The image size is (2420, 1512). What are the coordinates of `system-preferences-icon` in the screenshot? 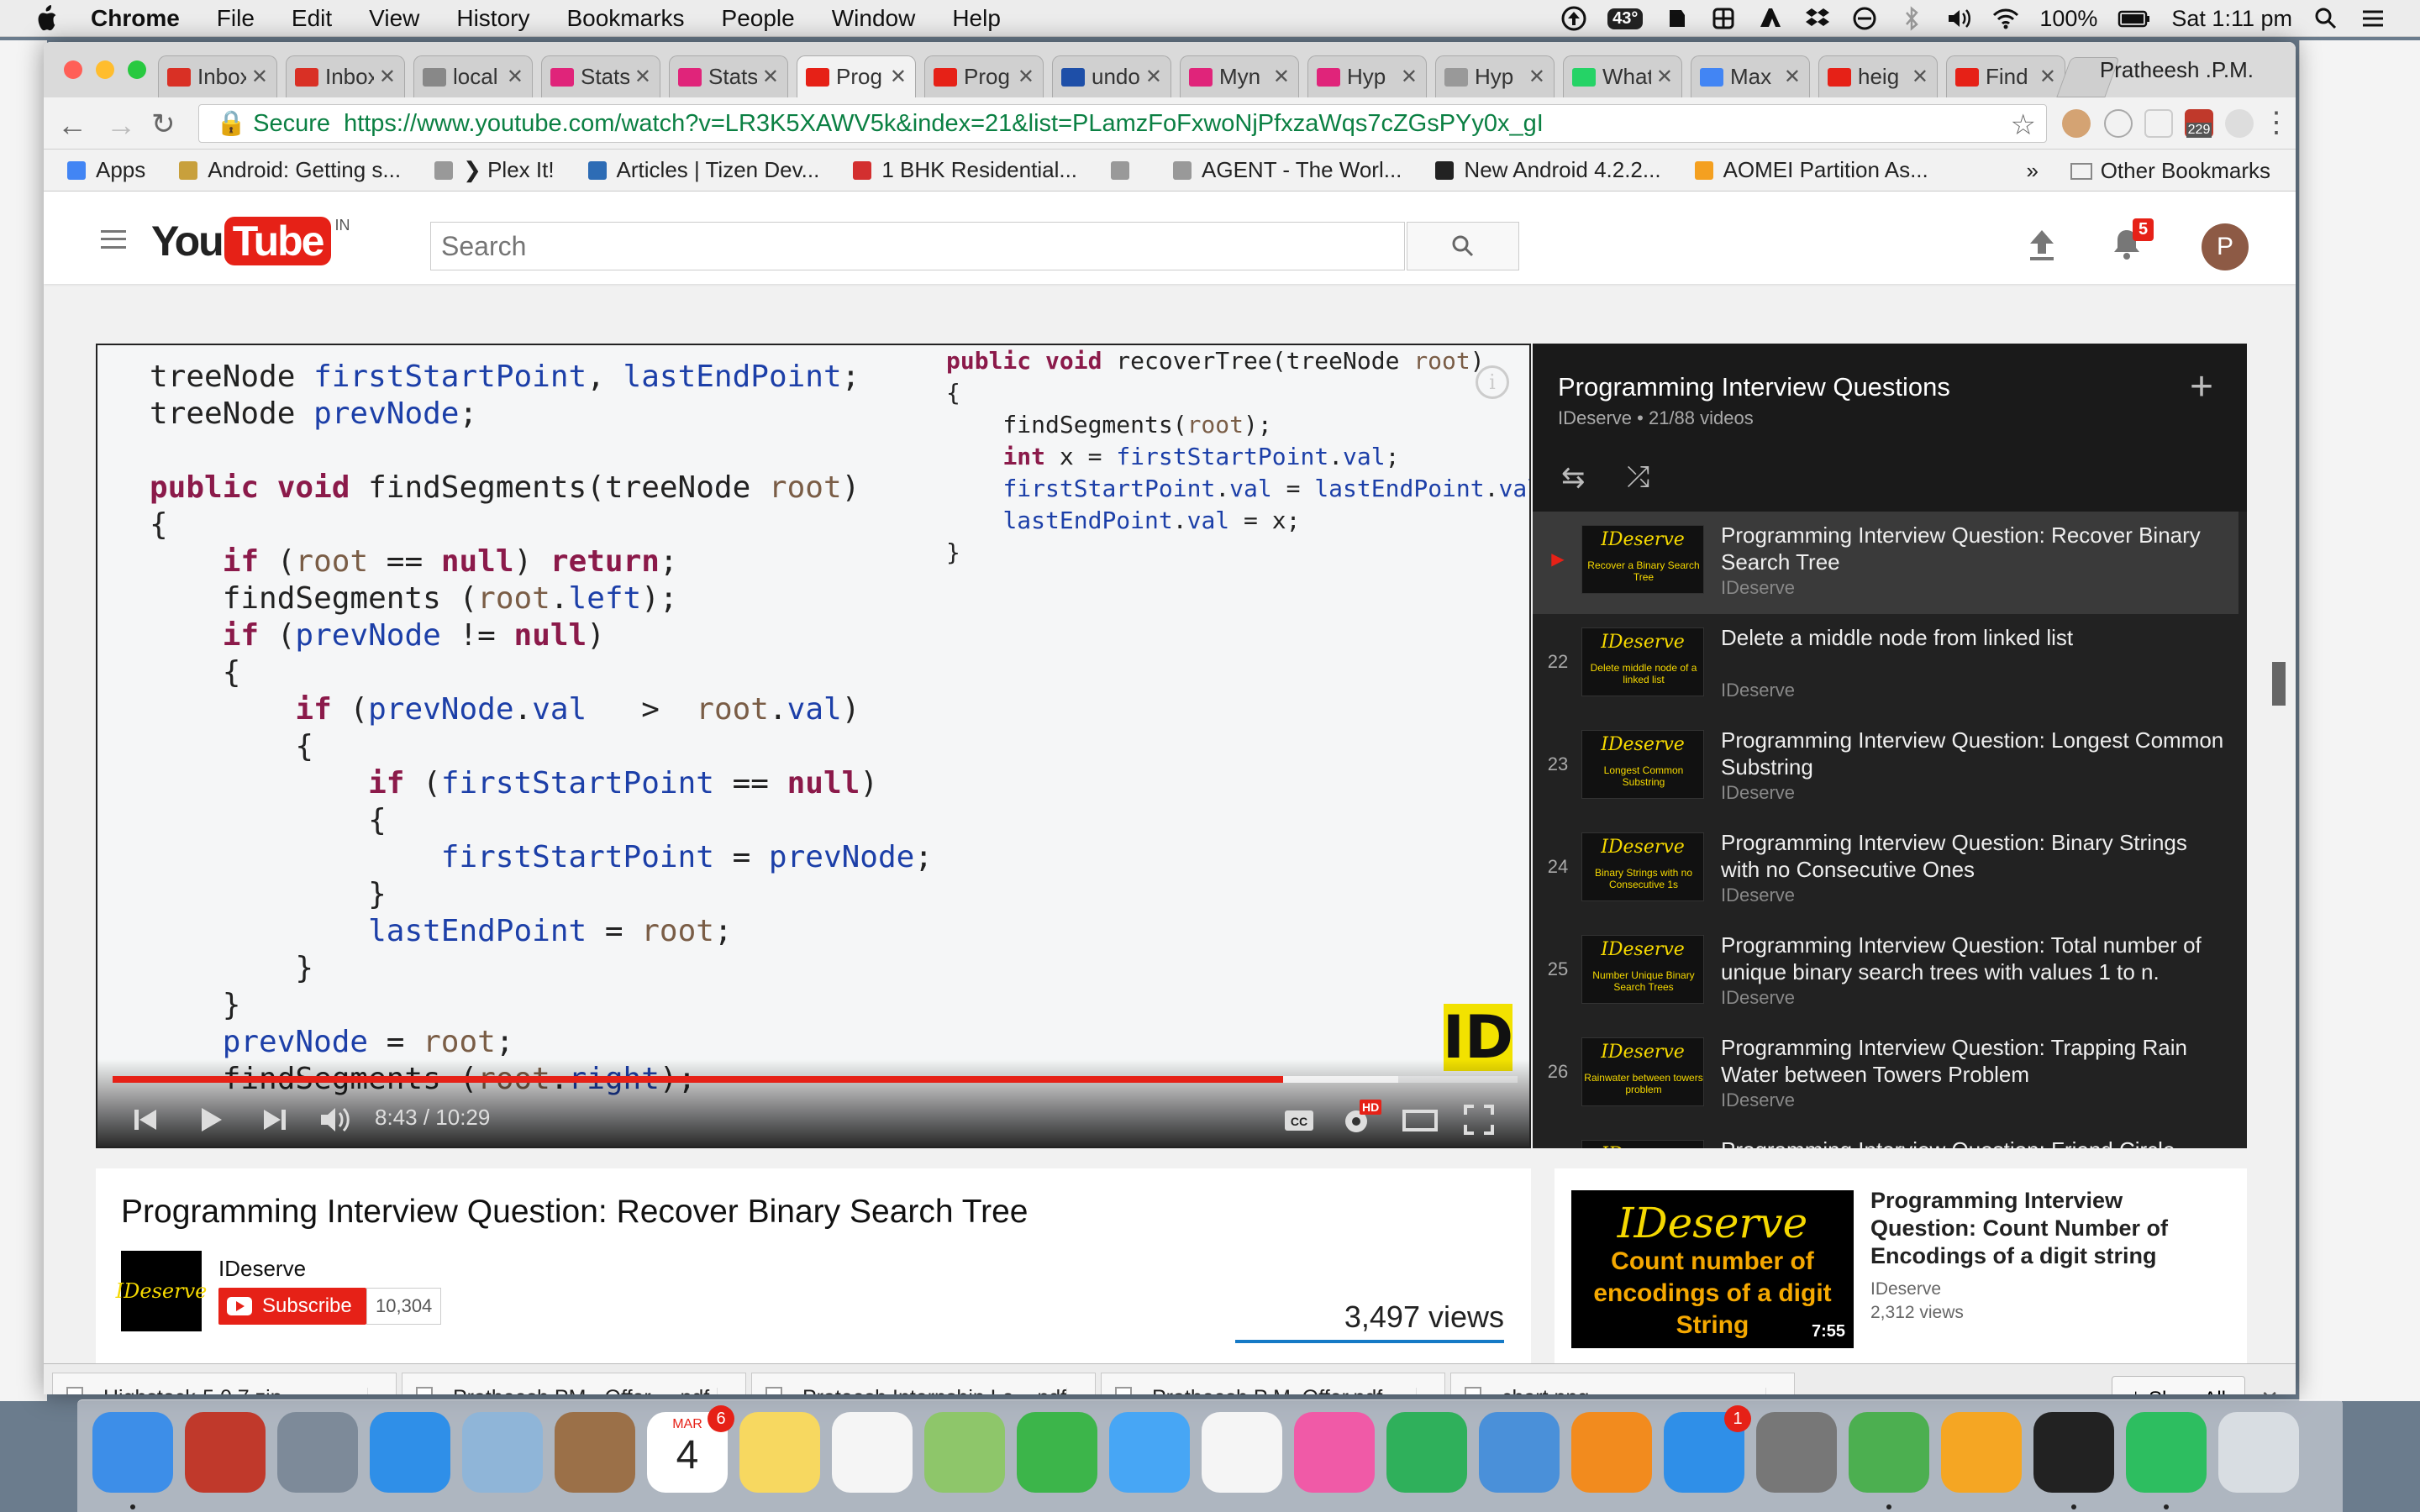 It's located at (1797, 1452).